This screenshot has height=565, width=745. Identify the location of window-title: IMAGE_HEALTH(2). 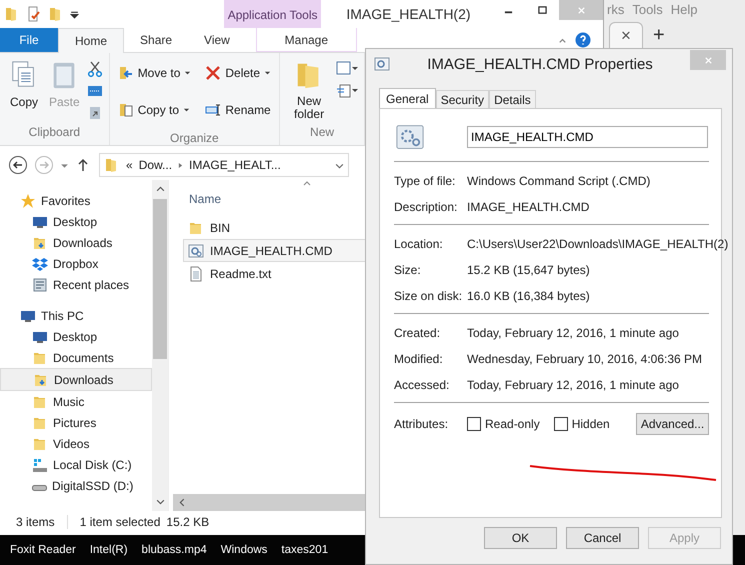
(409, 14).